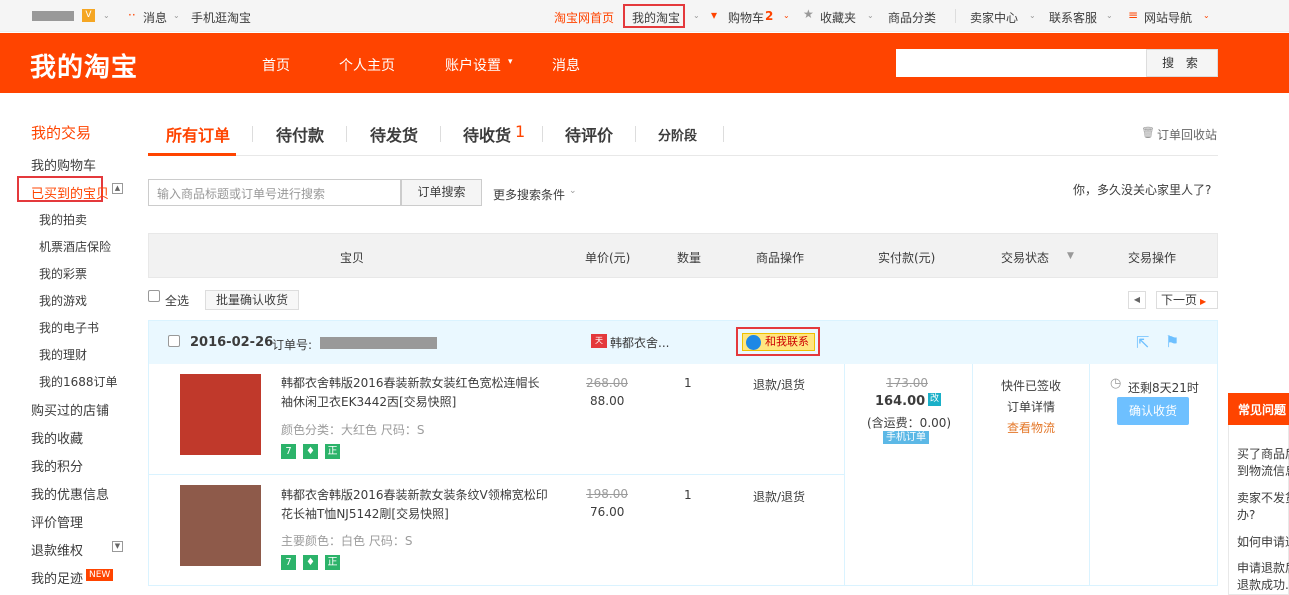 The height and width of the screenshot is (595, 1289). I want to click on sidebar-item-favorites: 我的收藏, so click(57, 437).